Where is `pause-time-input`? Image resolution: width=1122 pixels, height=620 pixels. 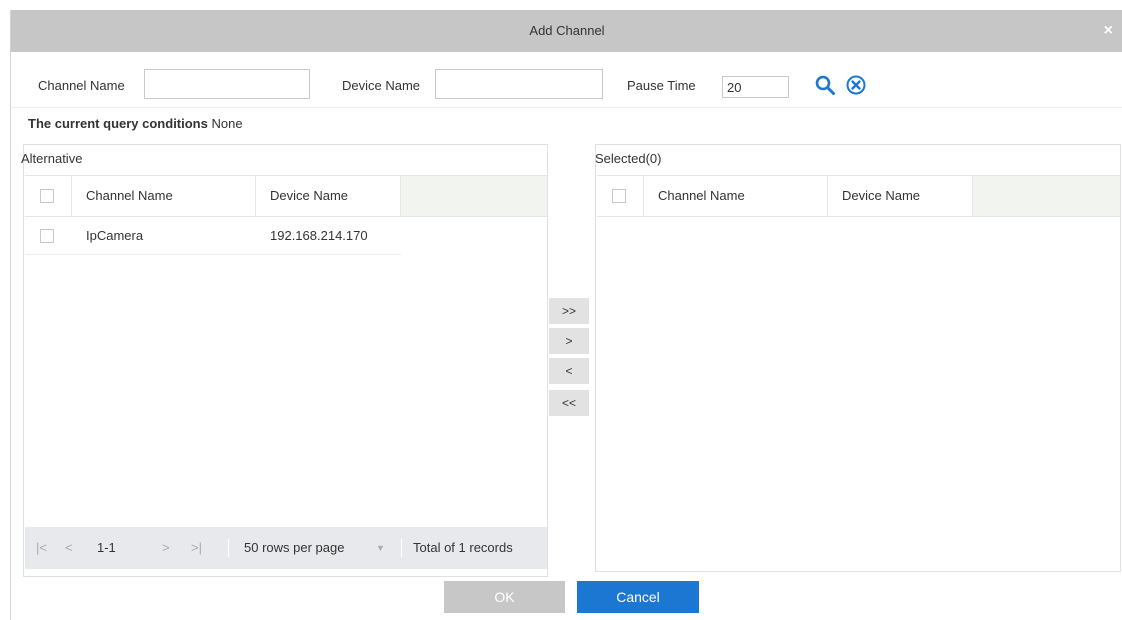
pause-time-input is located at coordinates (755, 87).